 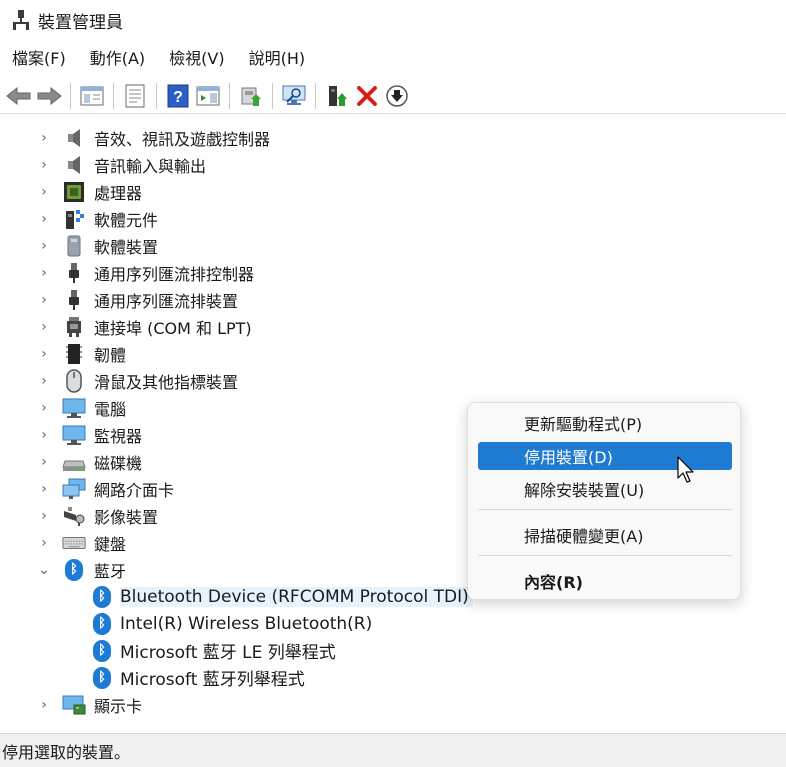 I want to click on tree-category: › 滑鼠及其他指標裝置, so click(x=119, y=380).